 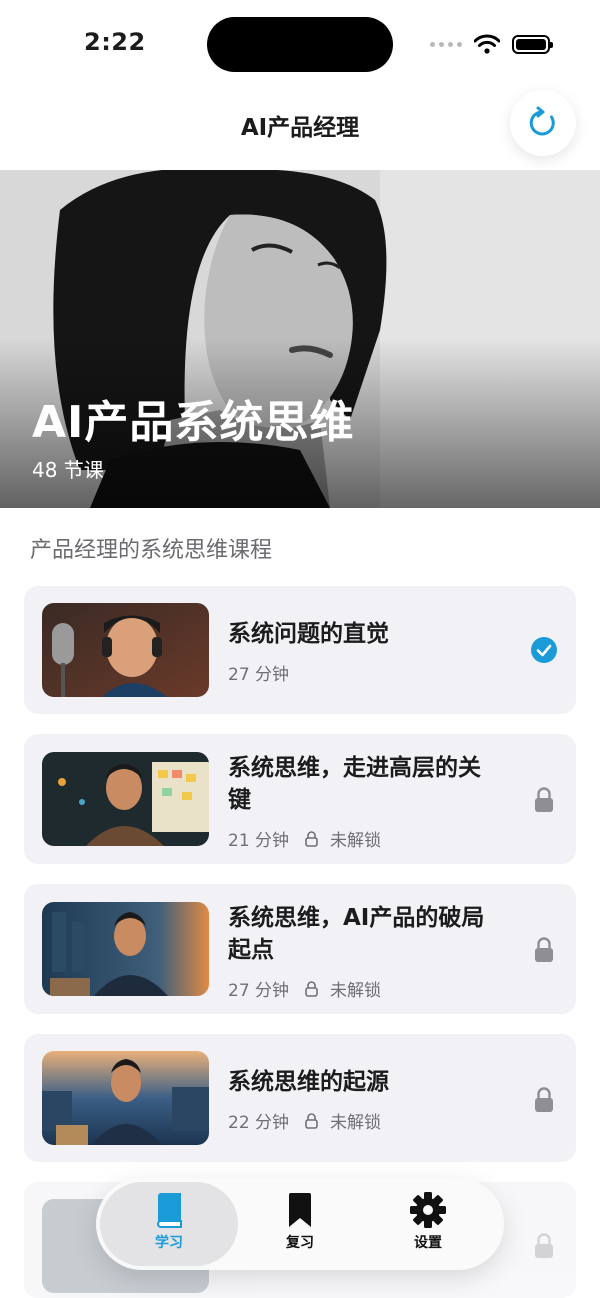 I want to click on lesson-title: 系统思维，走进高层的关键, so click(x=354, y=784).